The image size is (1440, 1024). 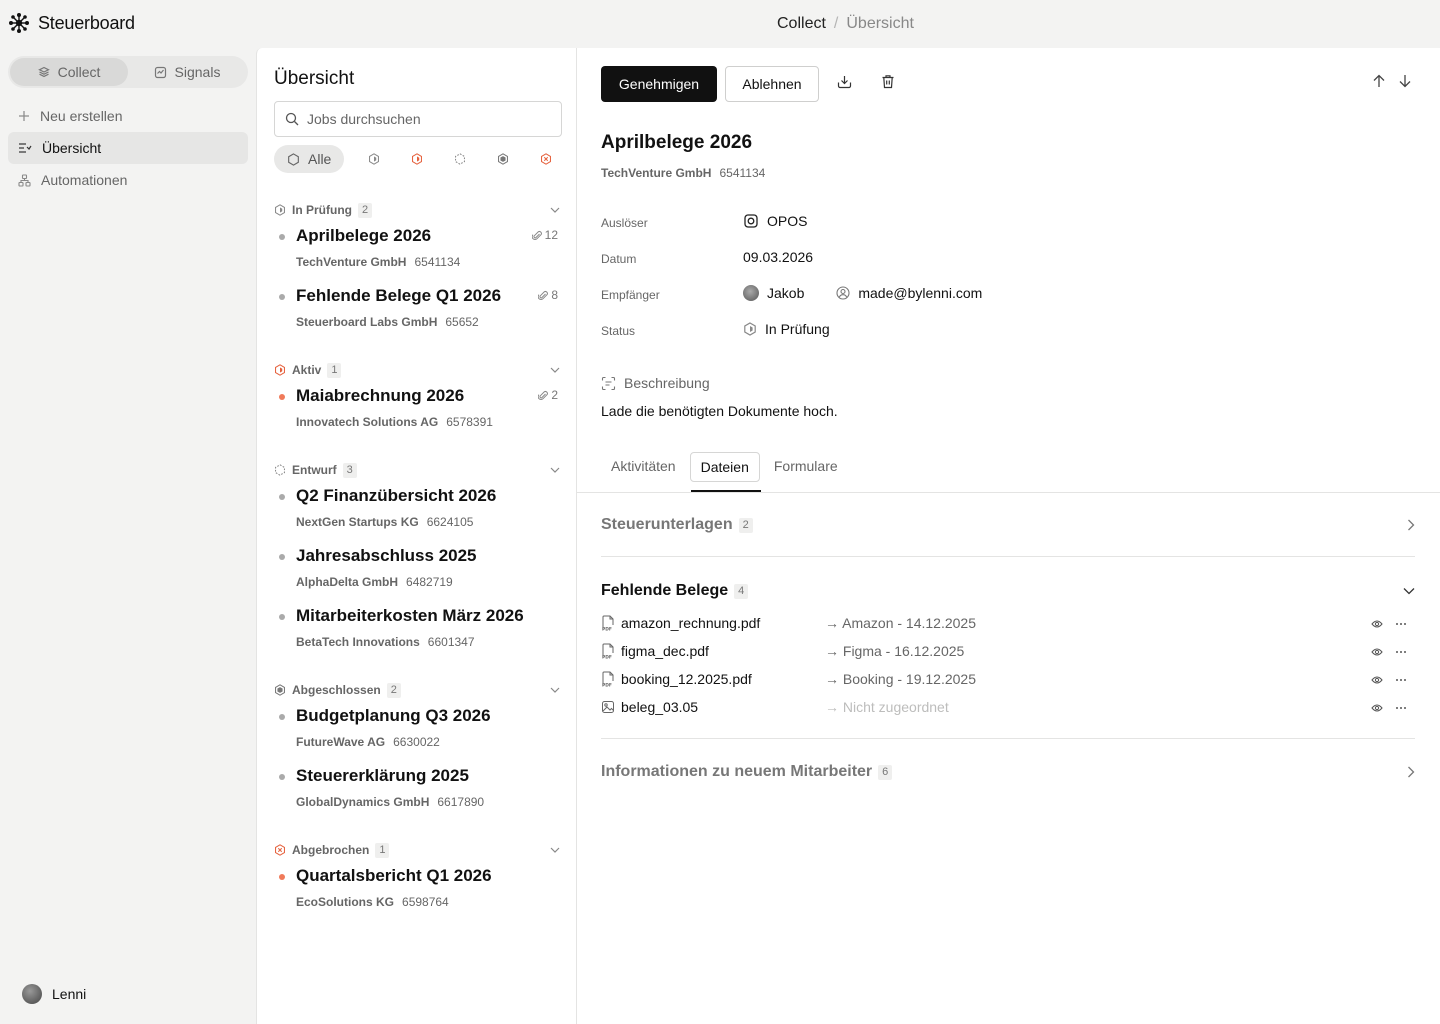 I want to click on breadcrumb-page: Übersicht, so click(x=880, y=23).